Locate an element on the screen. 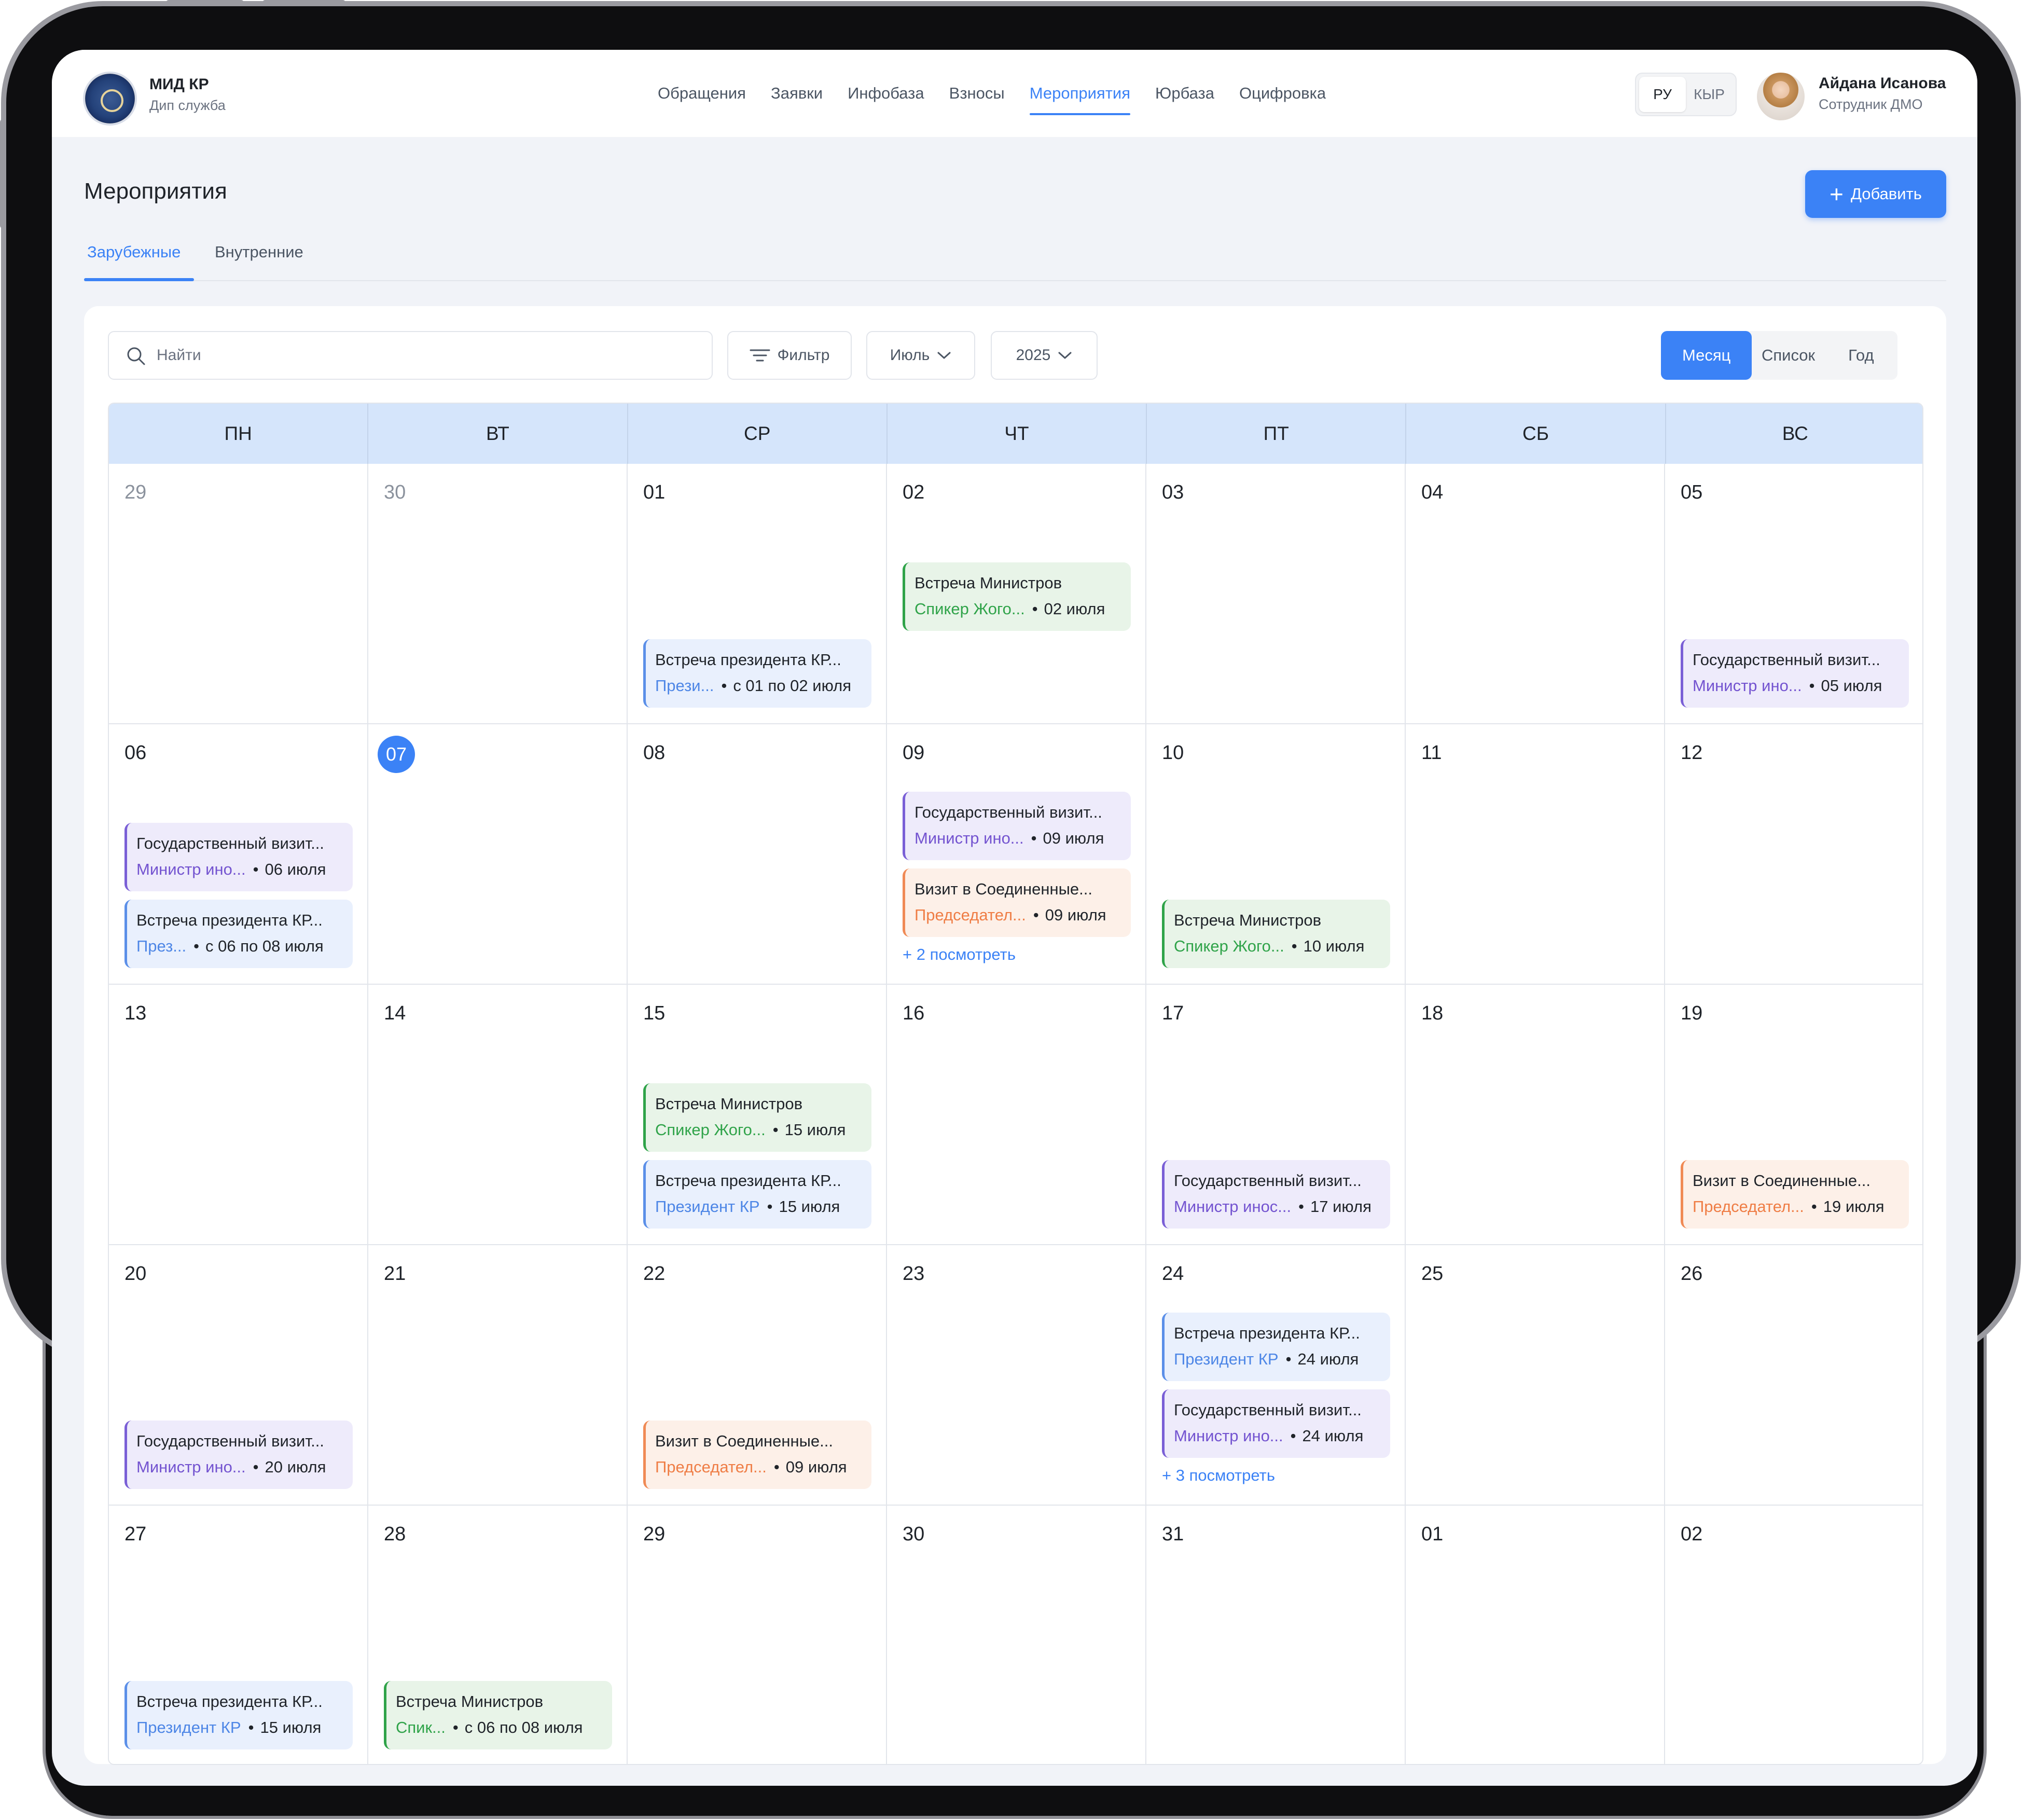 This screenshot has height=1820, width=2023. event-date: с 06 по 08 июля is located at coordinates (264, 946).